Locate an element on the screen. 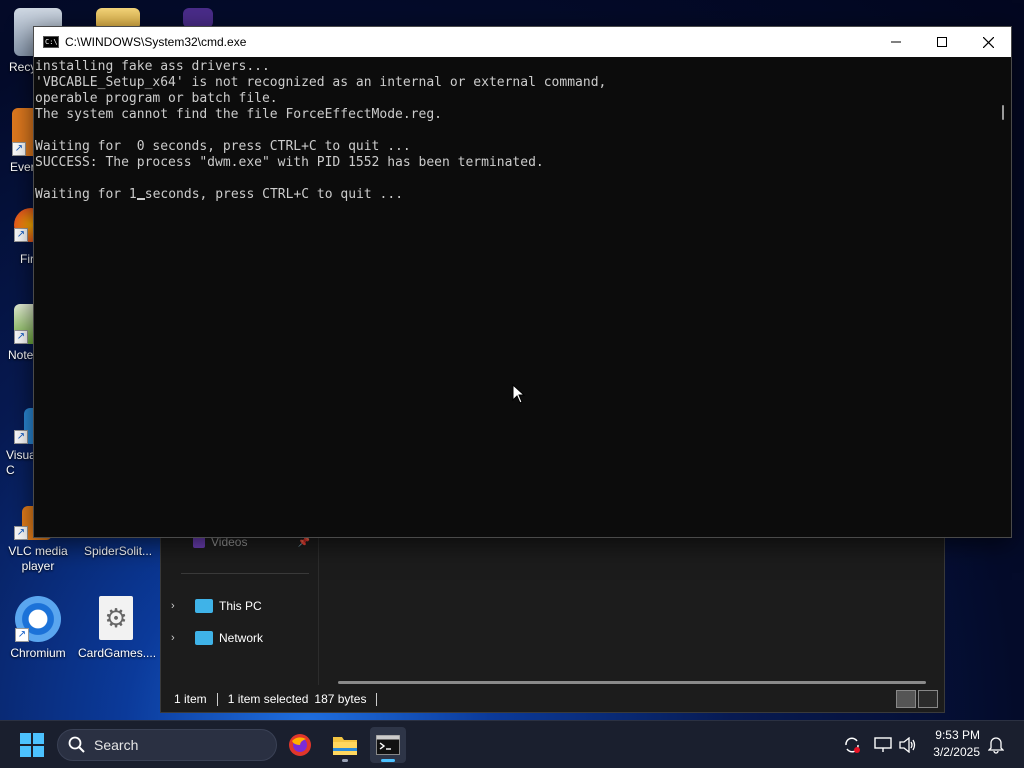 This screenshot has width=1024, height=768. folder-icon is located at coordinates (345, 746).